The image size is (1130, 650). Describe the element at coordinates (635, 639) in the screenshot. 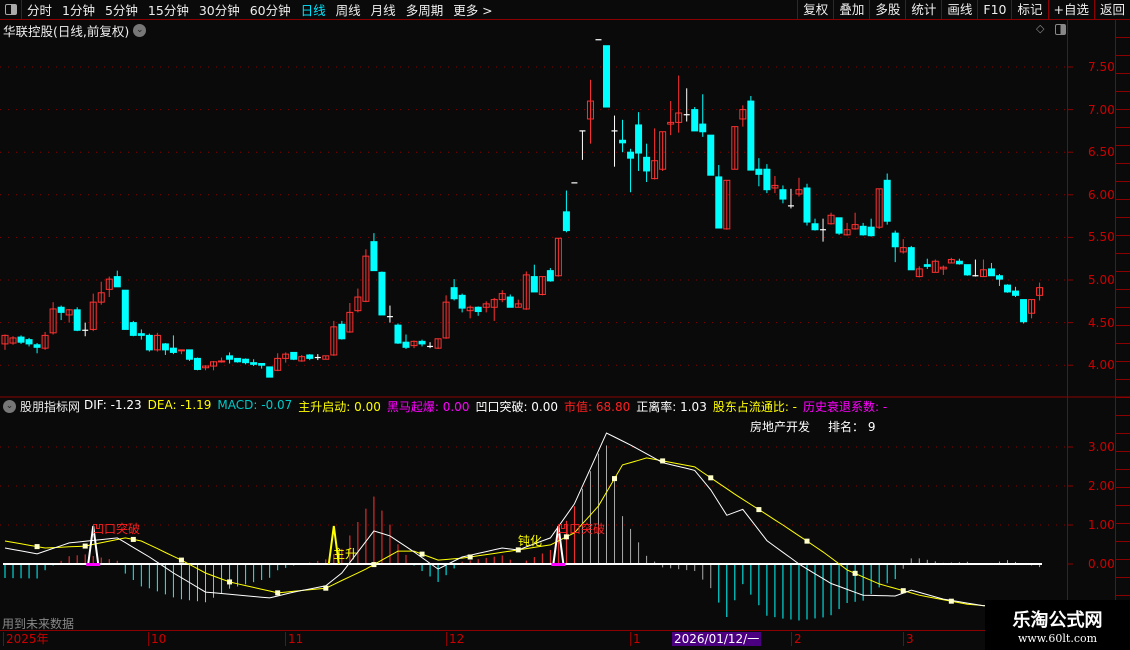

I see `date-label: 1` at that location.